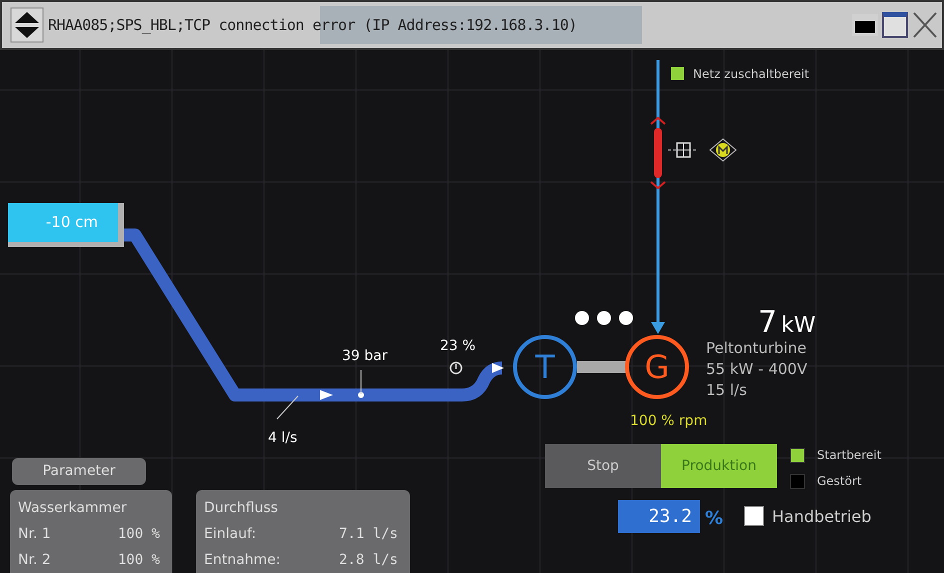  Describe the element at coordinates (757, 369) in the screenshot. I see `spec-text: 55 kW - 400V` at that location.